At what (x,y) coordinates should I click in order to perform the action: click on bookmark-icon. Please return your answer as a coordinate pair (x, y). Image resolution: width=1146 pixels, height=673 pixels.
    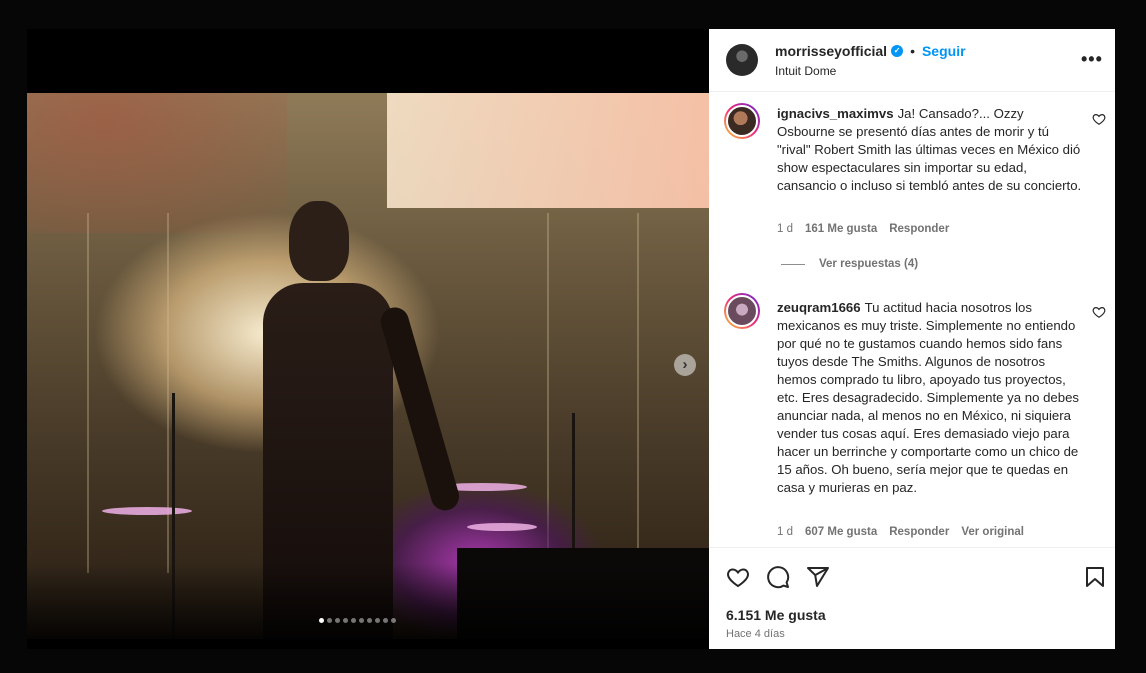
    Looking at the image, I should click on (1095, 577).